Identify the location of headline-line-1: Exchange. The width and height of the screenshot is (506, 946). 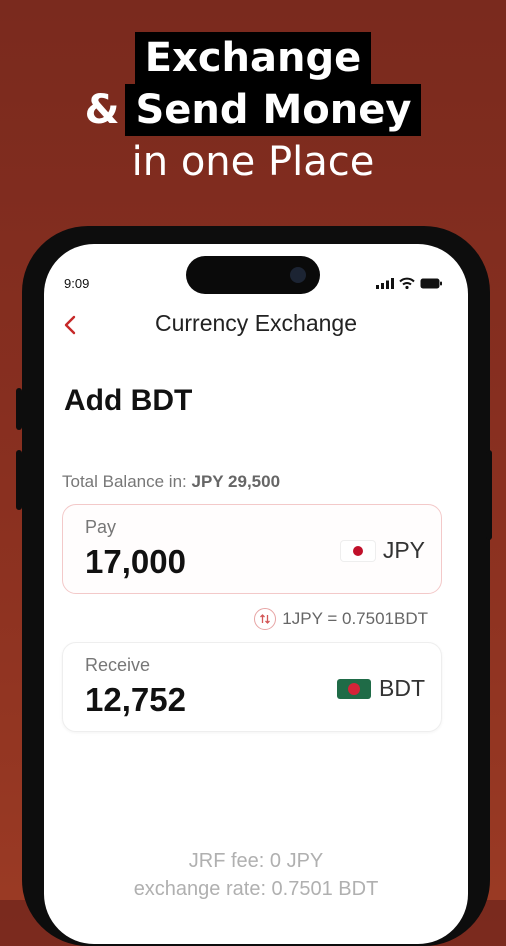
(253, 58).